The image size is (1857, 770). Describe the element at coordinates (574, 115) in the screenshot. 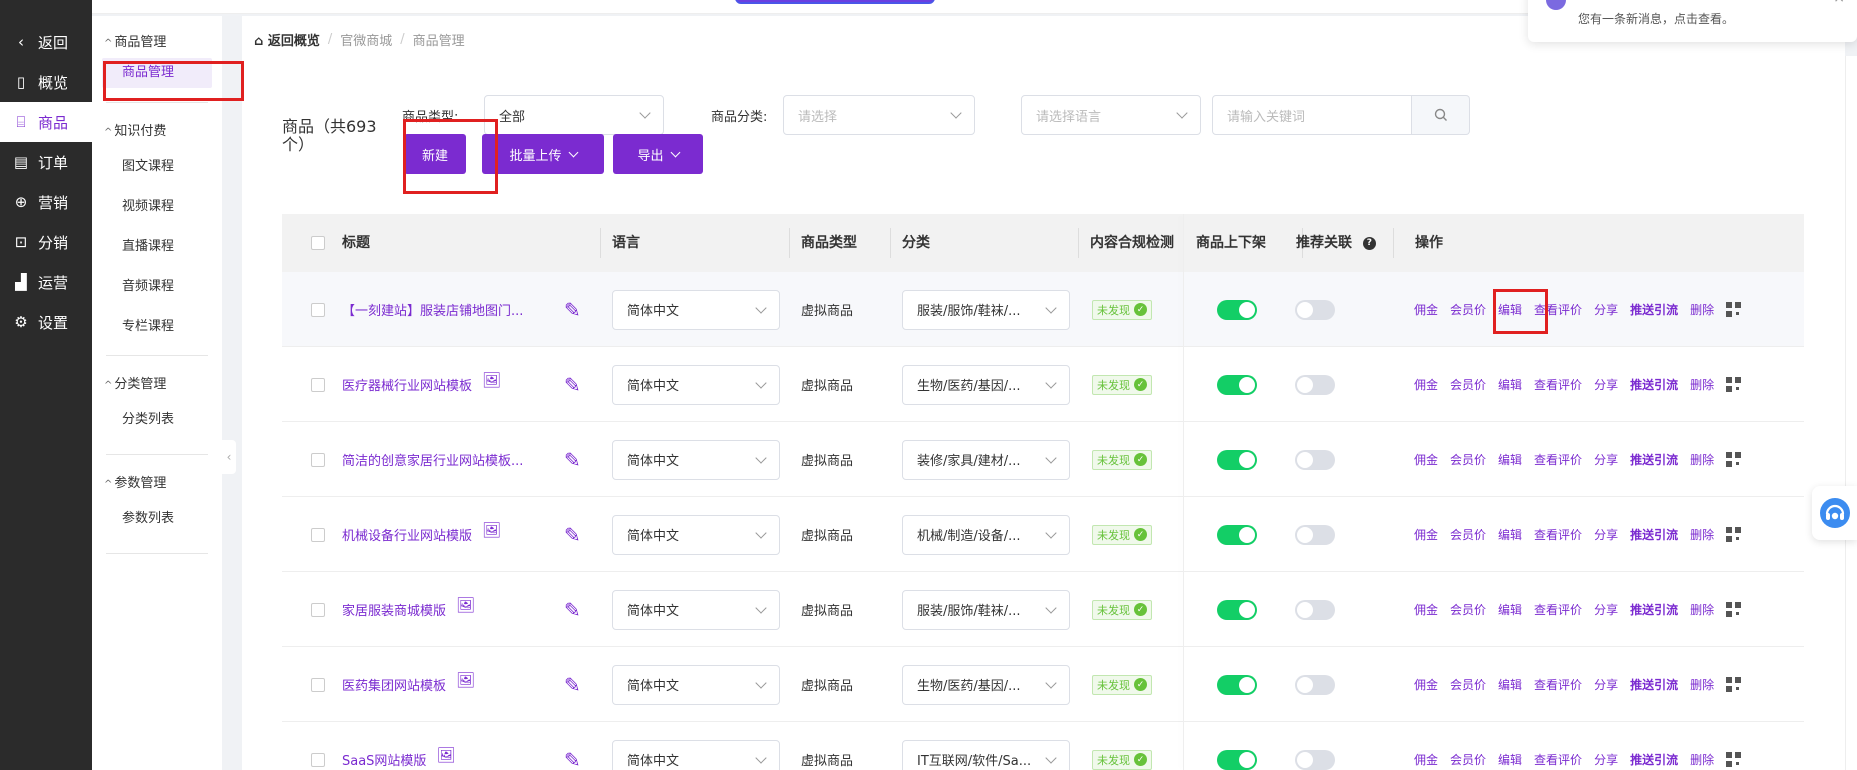

I see `type-filter-select: 全部` at that location.